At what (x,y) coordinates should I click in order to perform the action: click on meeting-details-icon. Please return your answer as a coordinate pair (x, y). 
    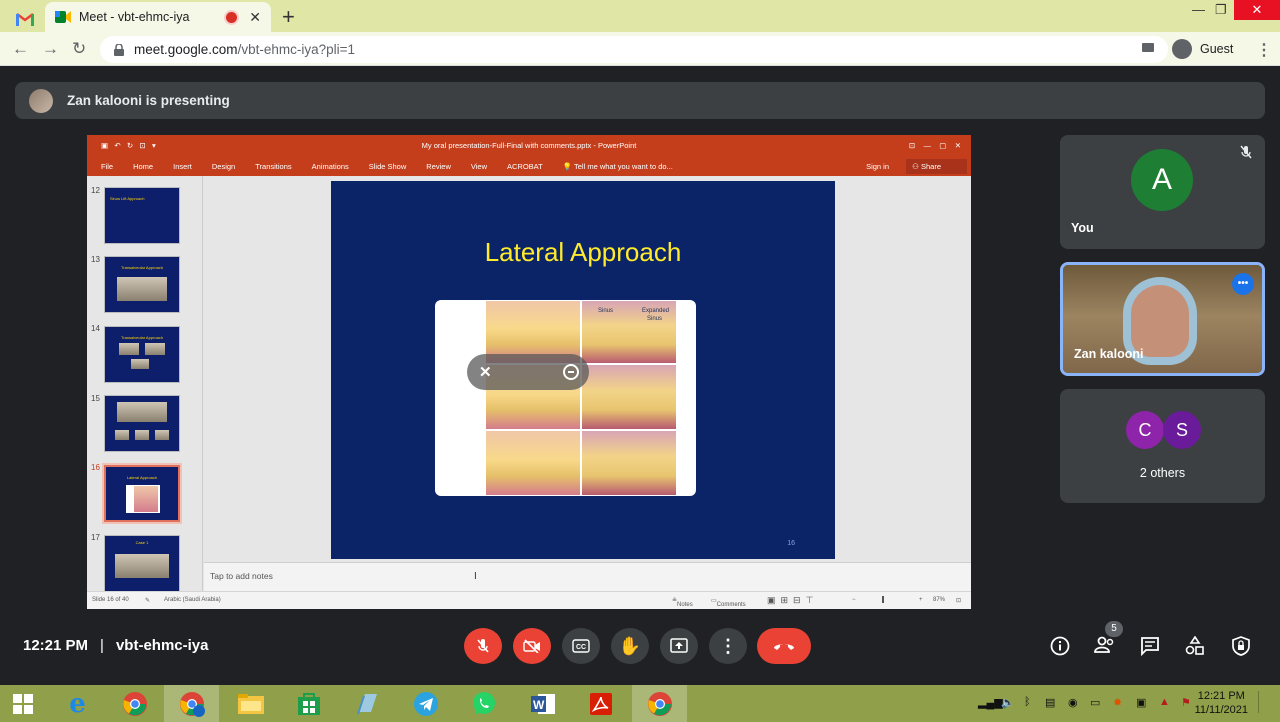
    Looking at the image, I should click on (1060, 648).